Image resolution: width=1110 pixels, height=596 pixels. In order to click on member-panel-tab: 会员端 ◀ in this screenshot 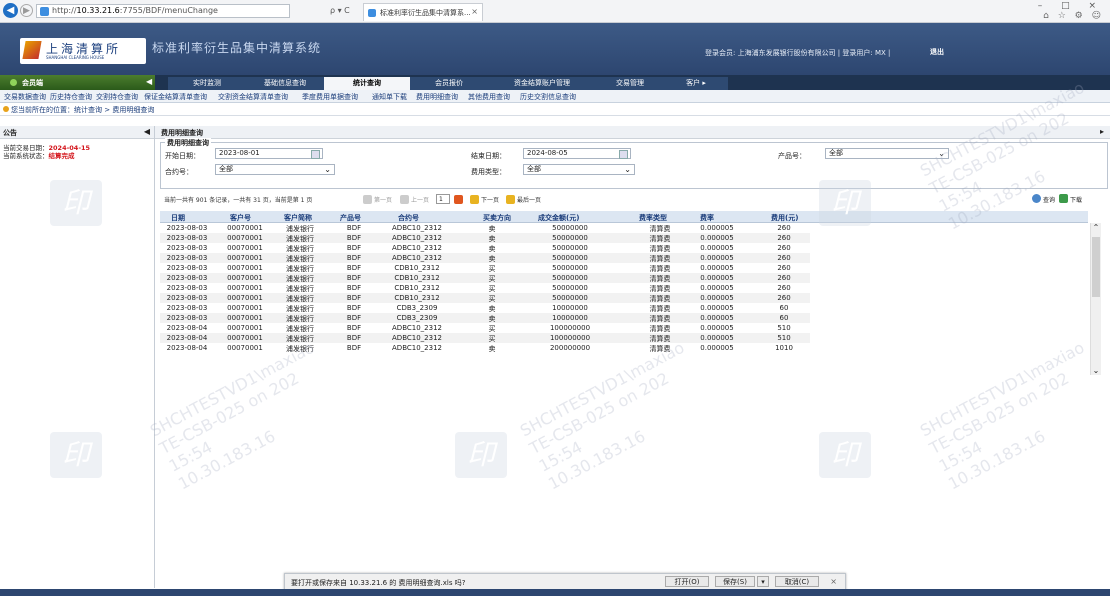, I will do `click(77, 82)`.